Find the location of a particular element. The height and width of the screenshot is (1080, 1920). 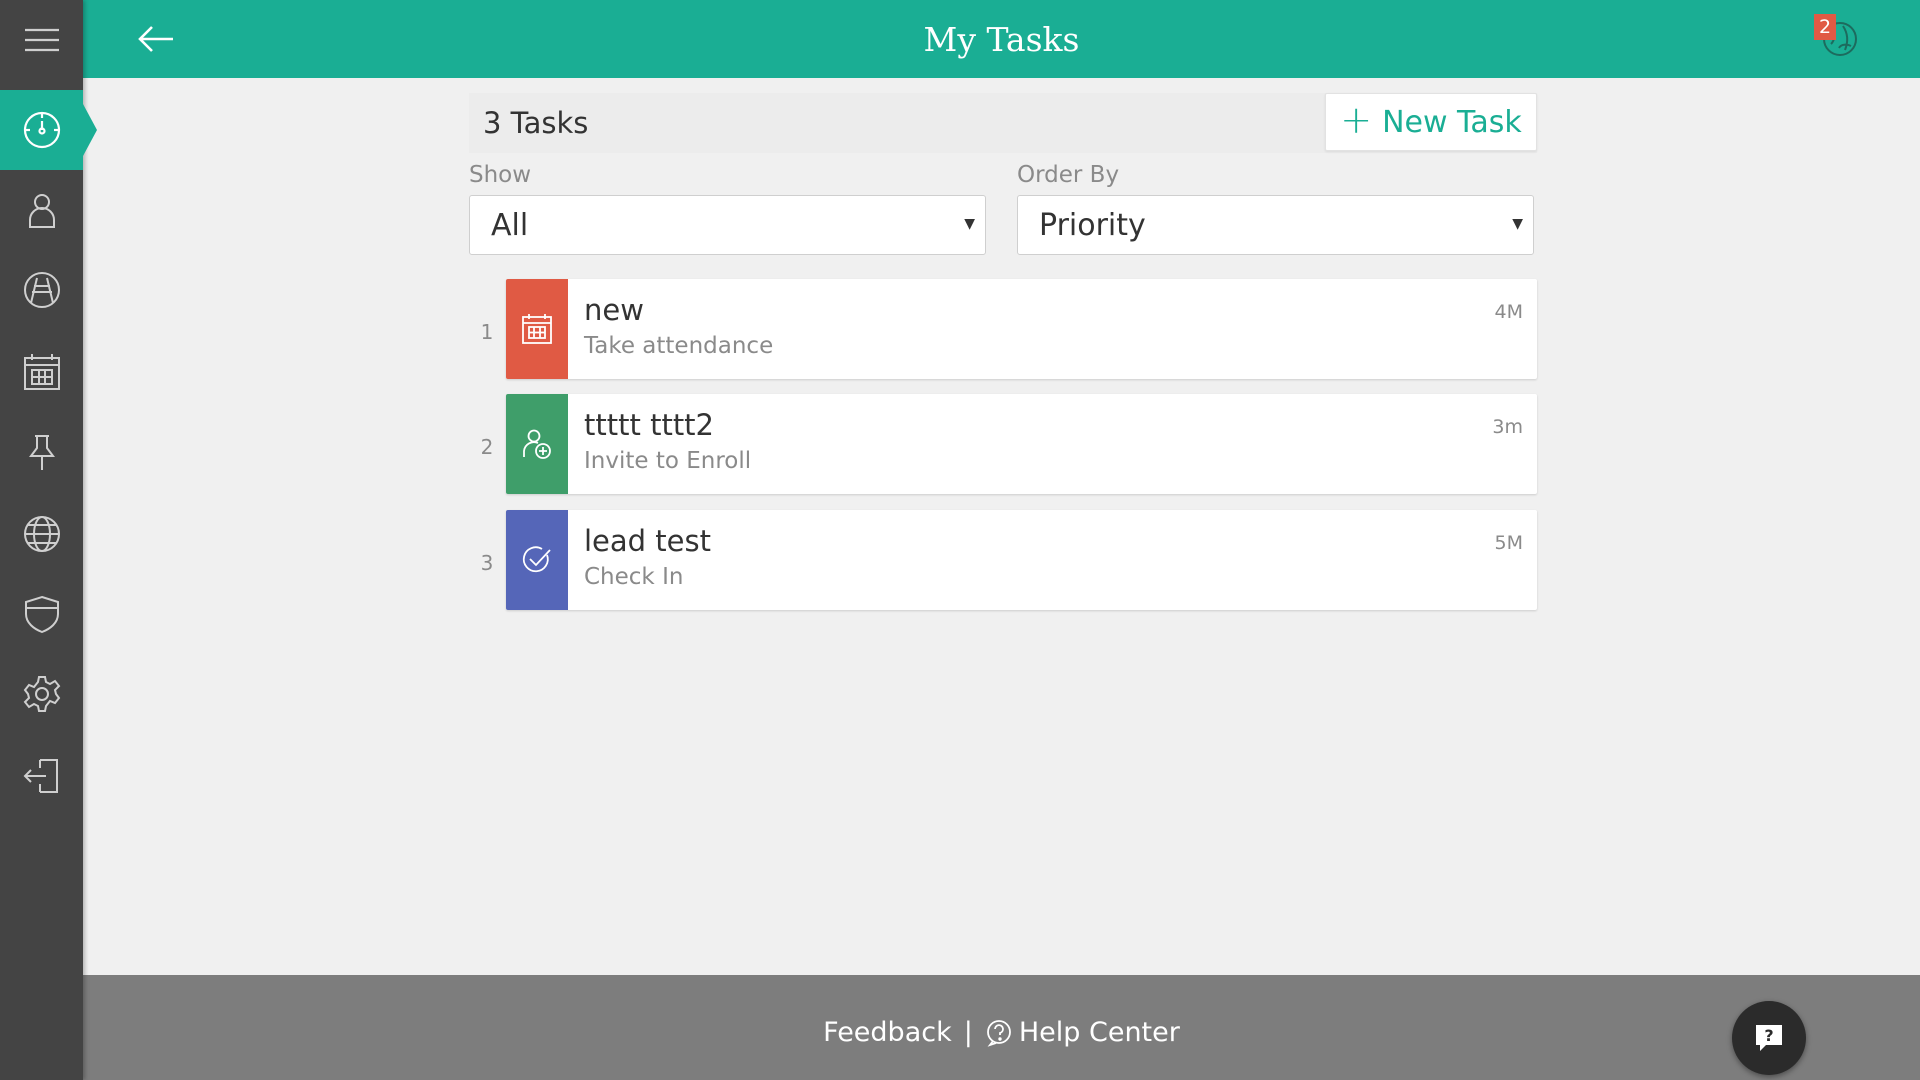

footer: Feedback | Help Center is located at coordinates (1001, 1027).